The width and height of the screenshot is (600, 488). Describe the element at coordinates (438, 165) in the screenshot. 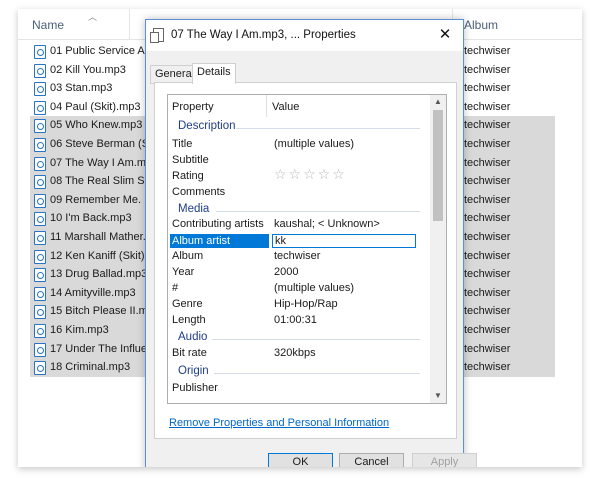

I see `scroll-thumb` at that location.